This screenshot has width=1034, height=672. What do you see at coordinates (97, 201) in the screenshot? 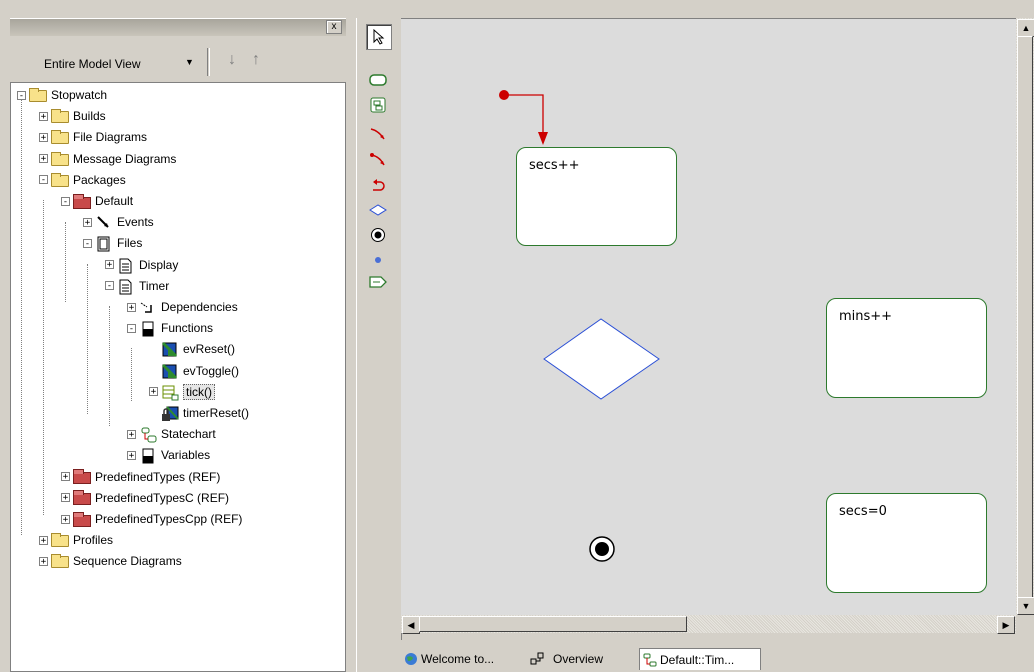
I see `tree-item: - Default` at bounding box center [97, 201].